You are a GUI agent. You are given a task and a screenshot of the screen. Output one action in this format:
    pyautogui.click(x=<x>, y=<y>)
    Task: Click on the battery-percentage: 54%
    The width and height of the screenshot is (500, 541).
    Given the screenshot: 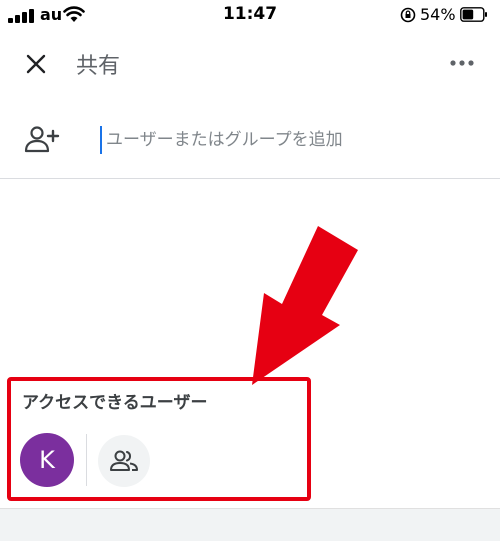 What is the action you would take?
    pyautogui.click(x=438, y=14)
    